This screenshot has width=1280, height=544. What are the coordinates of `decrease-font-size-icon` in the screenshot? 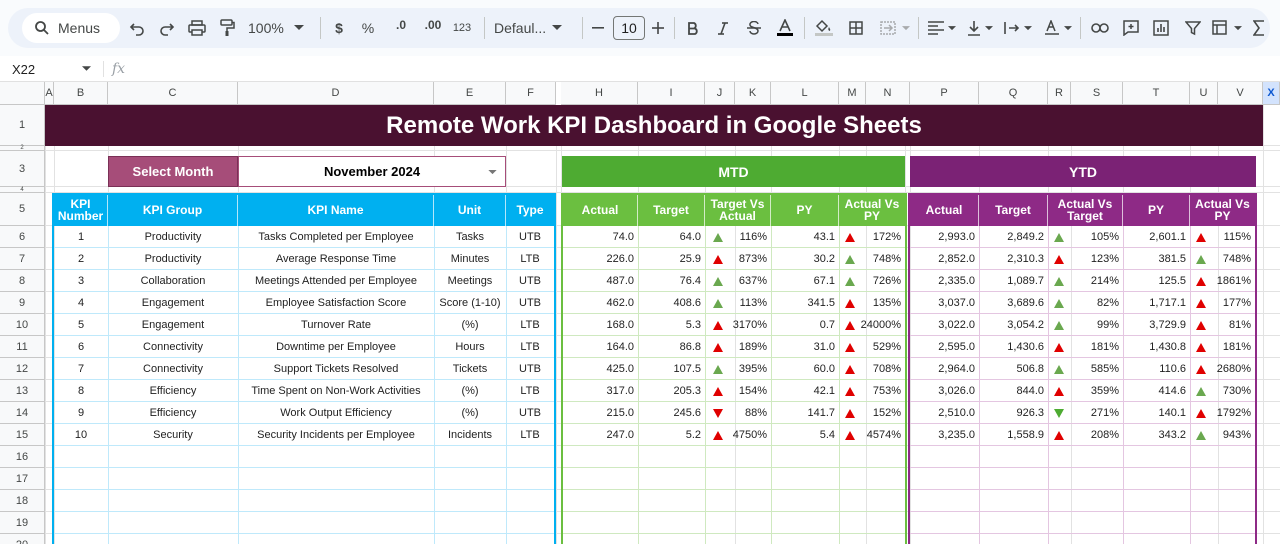 It's located at (598, 28).